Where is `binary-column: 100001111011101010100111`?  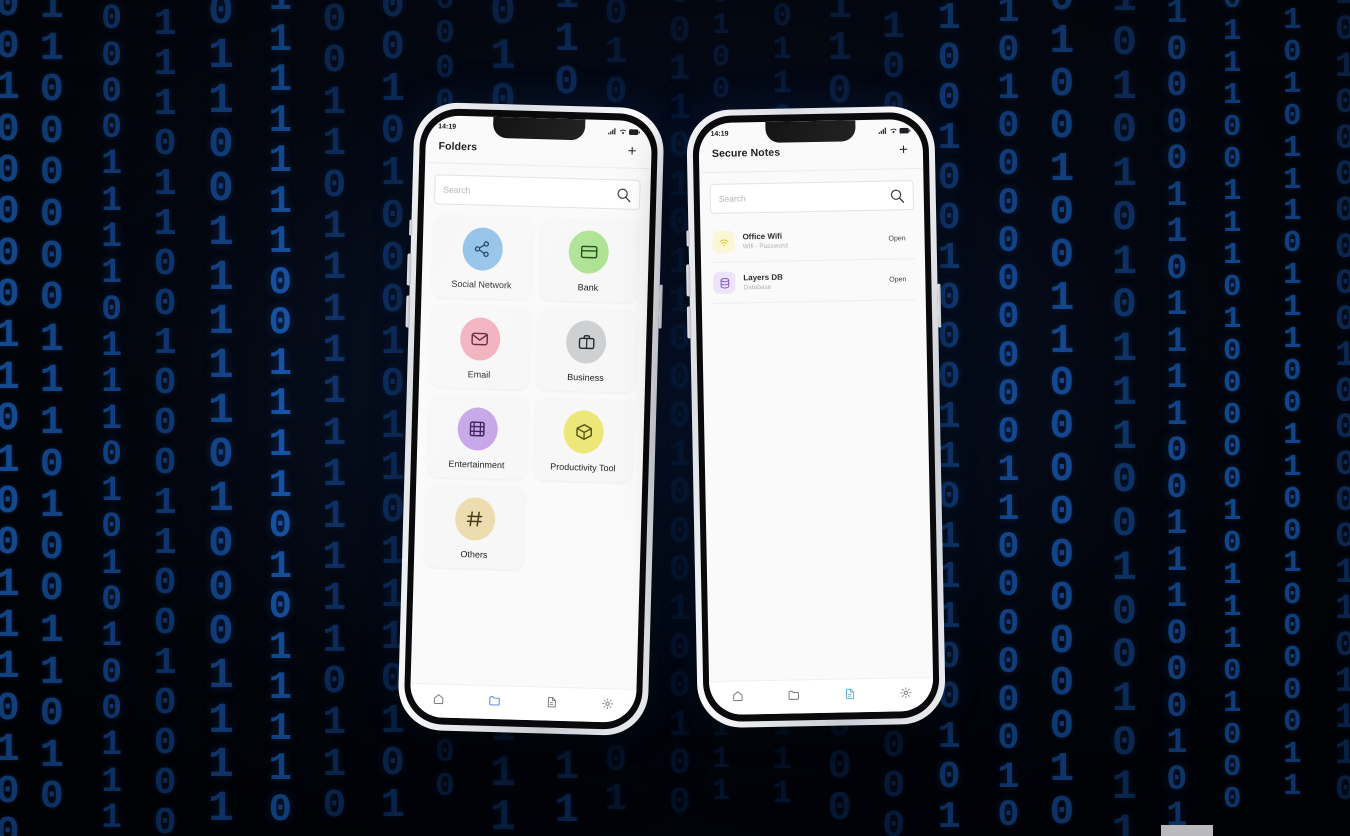
binary-column: 100001111011101010100111 is located at coordinates (112, 418).